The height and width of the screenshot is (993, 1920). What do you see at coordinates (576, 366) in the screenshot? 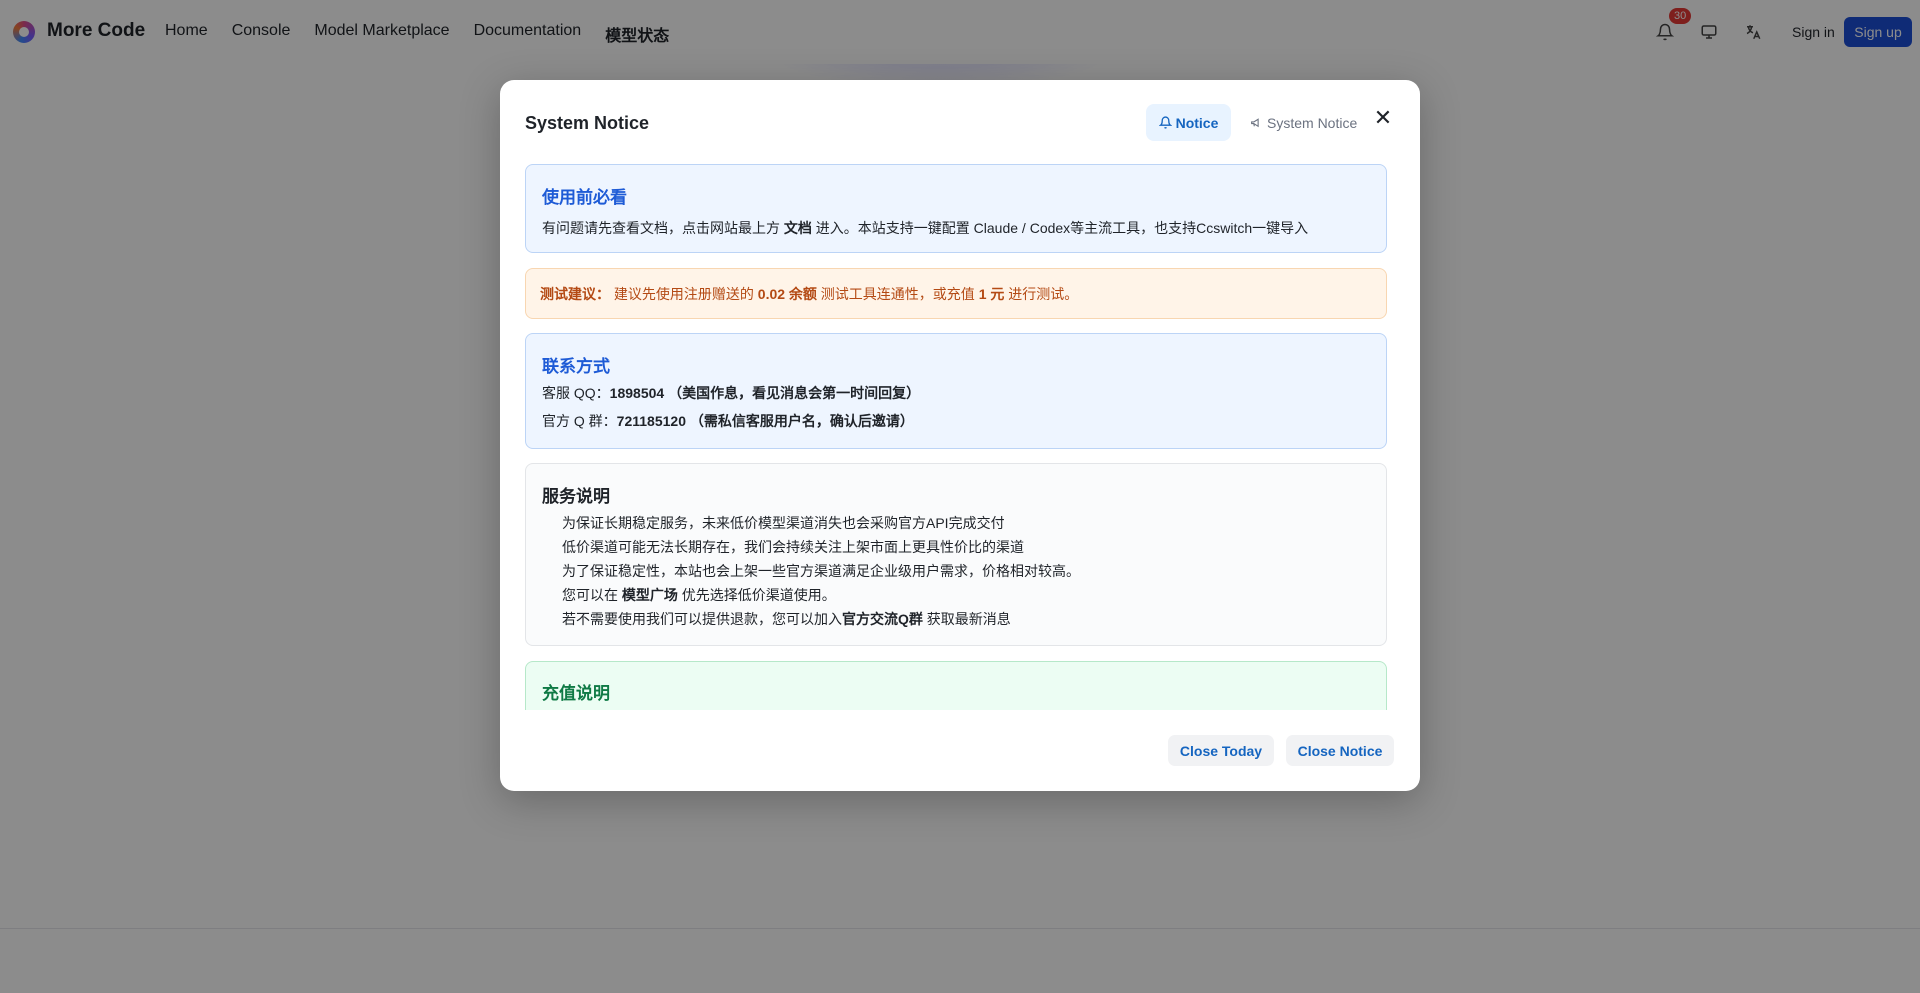
I see `contact-card-title: 联系方式` at bounding box center [576, 366].